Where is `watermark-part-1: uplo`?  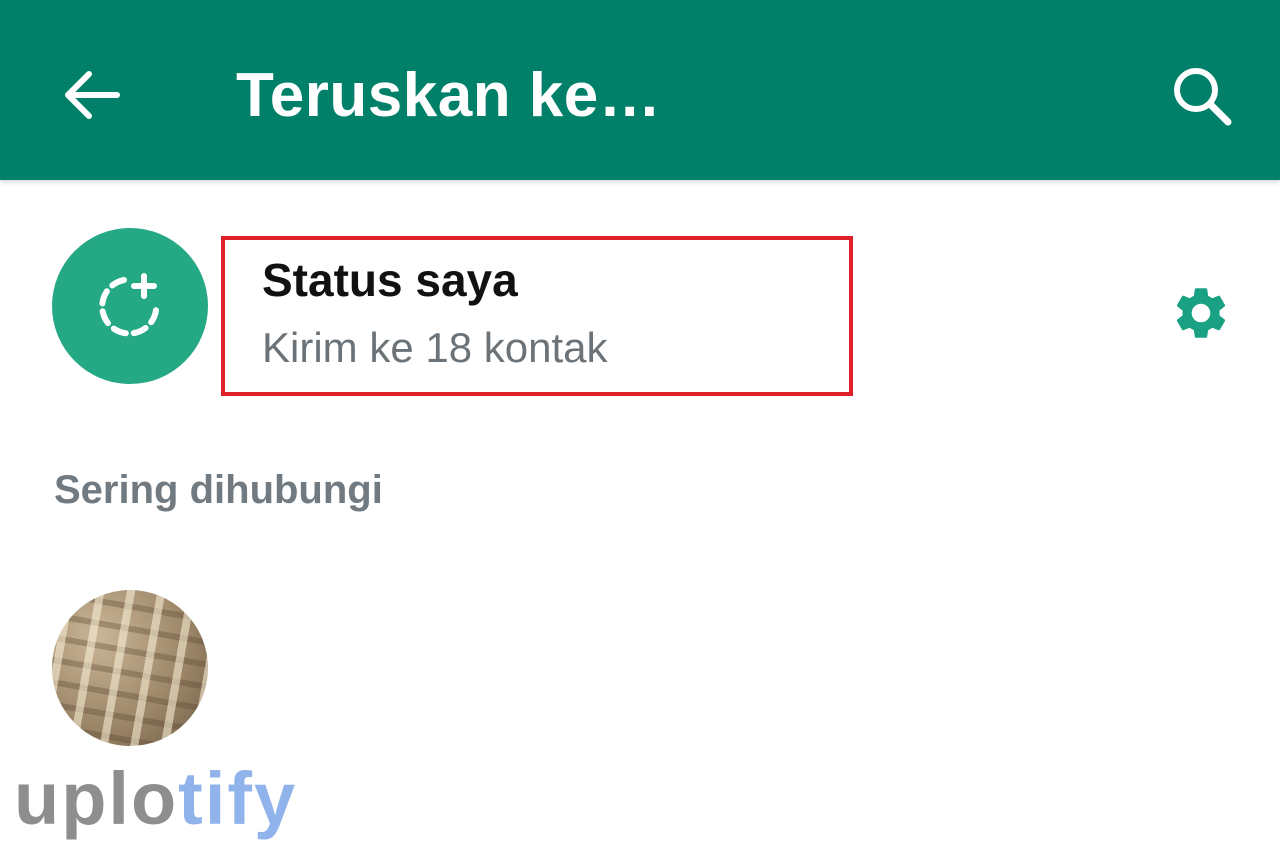
watermark-part-1: uplo is located at coordinates (96, 798).